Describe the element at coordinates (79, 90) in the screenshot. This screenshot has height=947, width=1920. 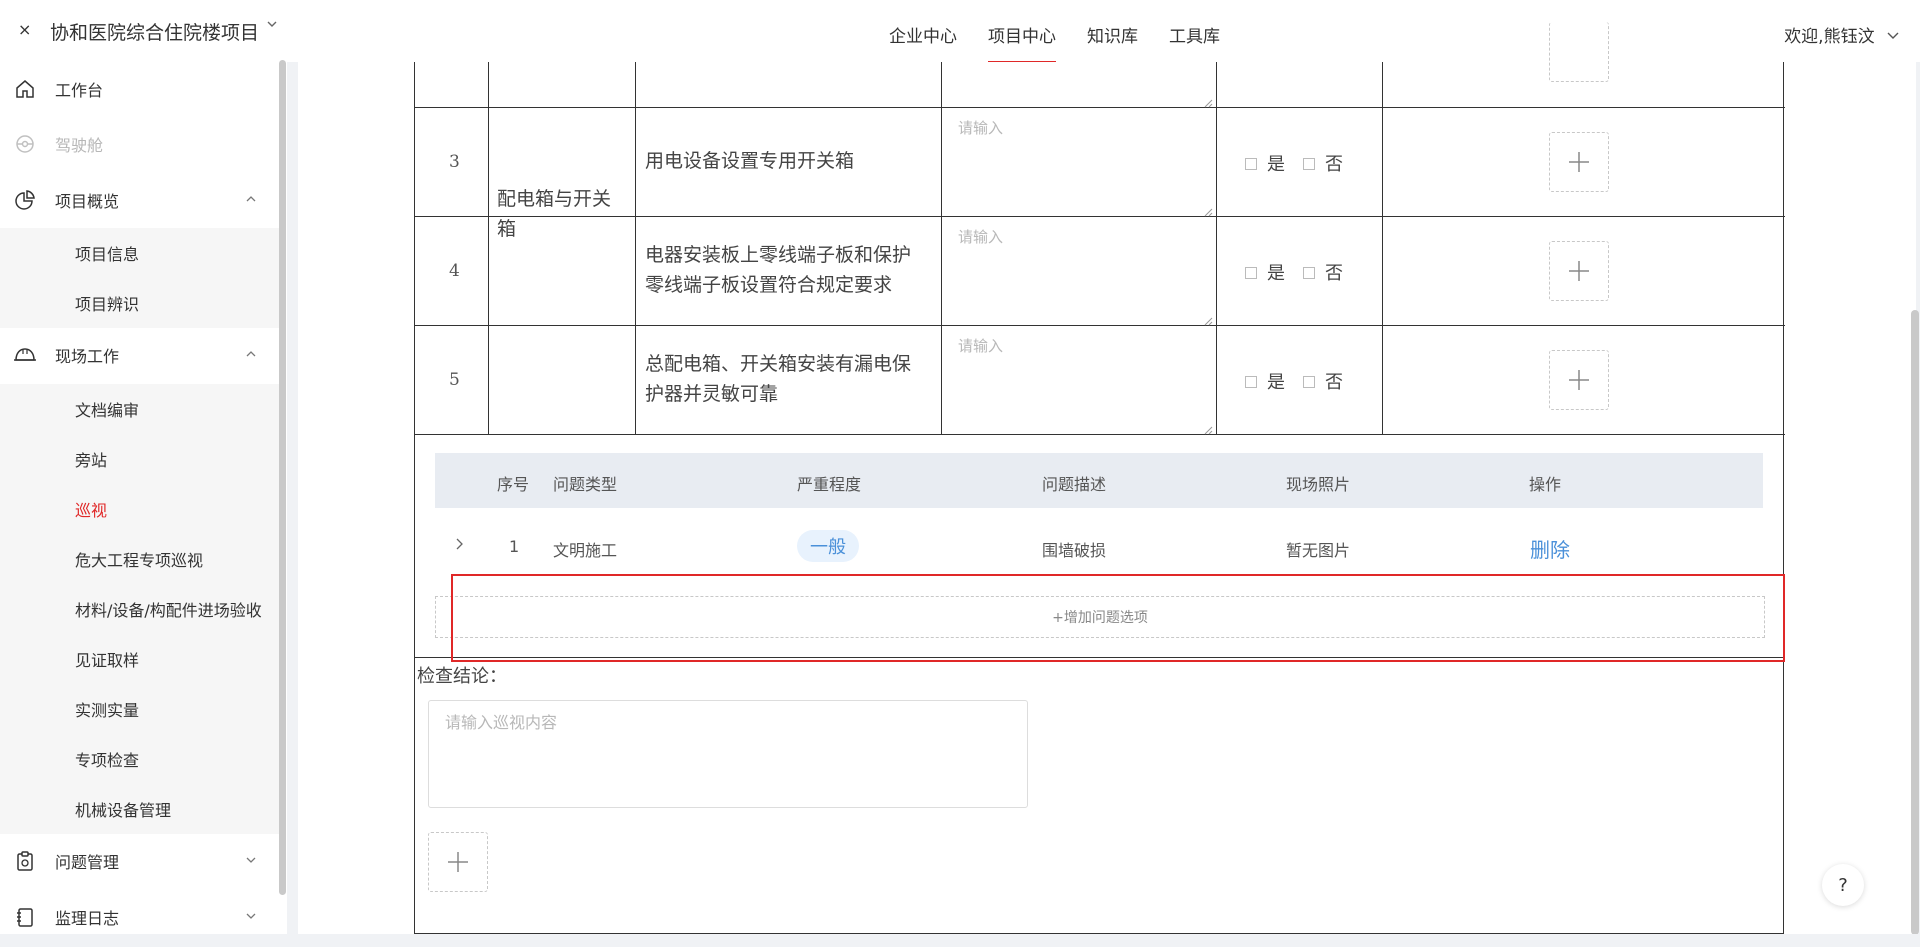
I see `sidebar-item-label: 工作台` at that location.